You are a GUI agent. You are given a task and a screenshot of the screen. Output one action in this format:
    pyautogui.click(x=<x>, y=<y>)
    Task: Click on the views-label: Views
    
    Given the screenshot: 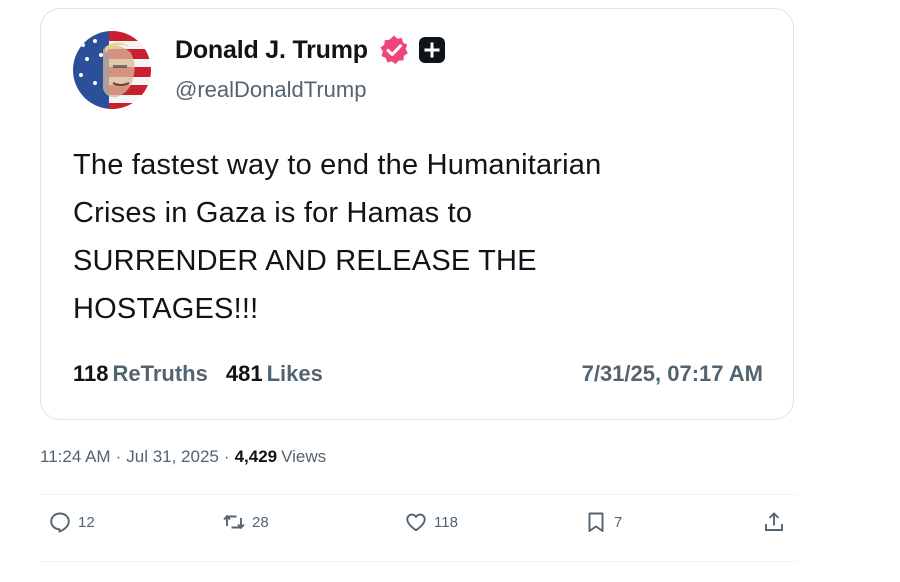 What is the action you would take?
    pyautogui.click(x=304, y=456)
    